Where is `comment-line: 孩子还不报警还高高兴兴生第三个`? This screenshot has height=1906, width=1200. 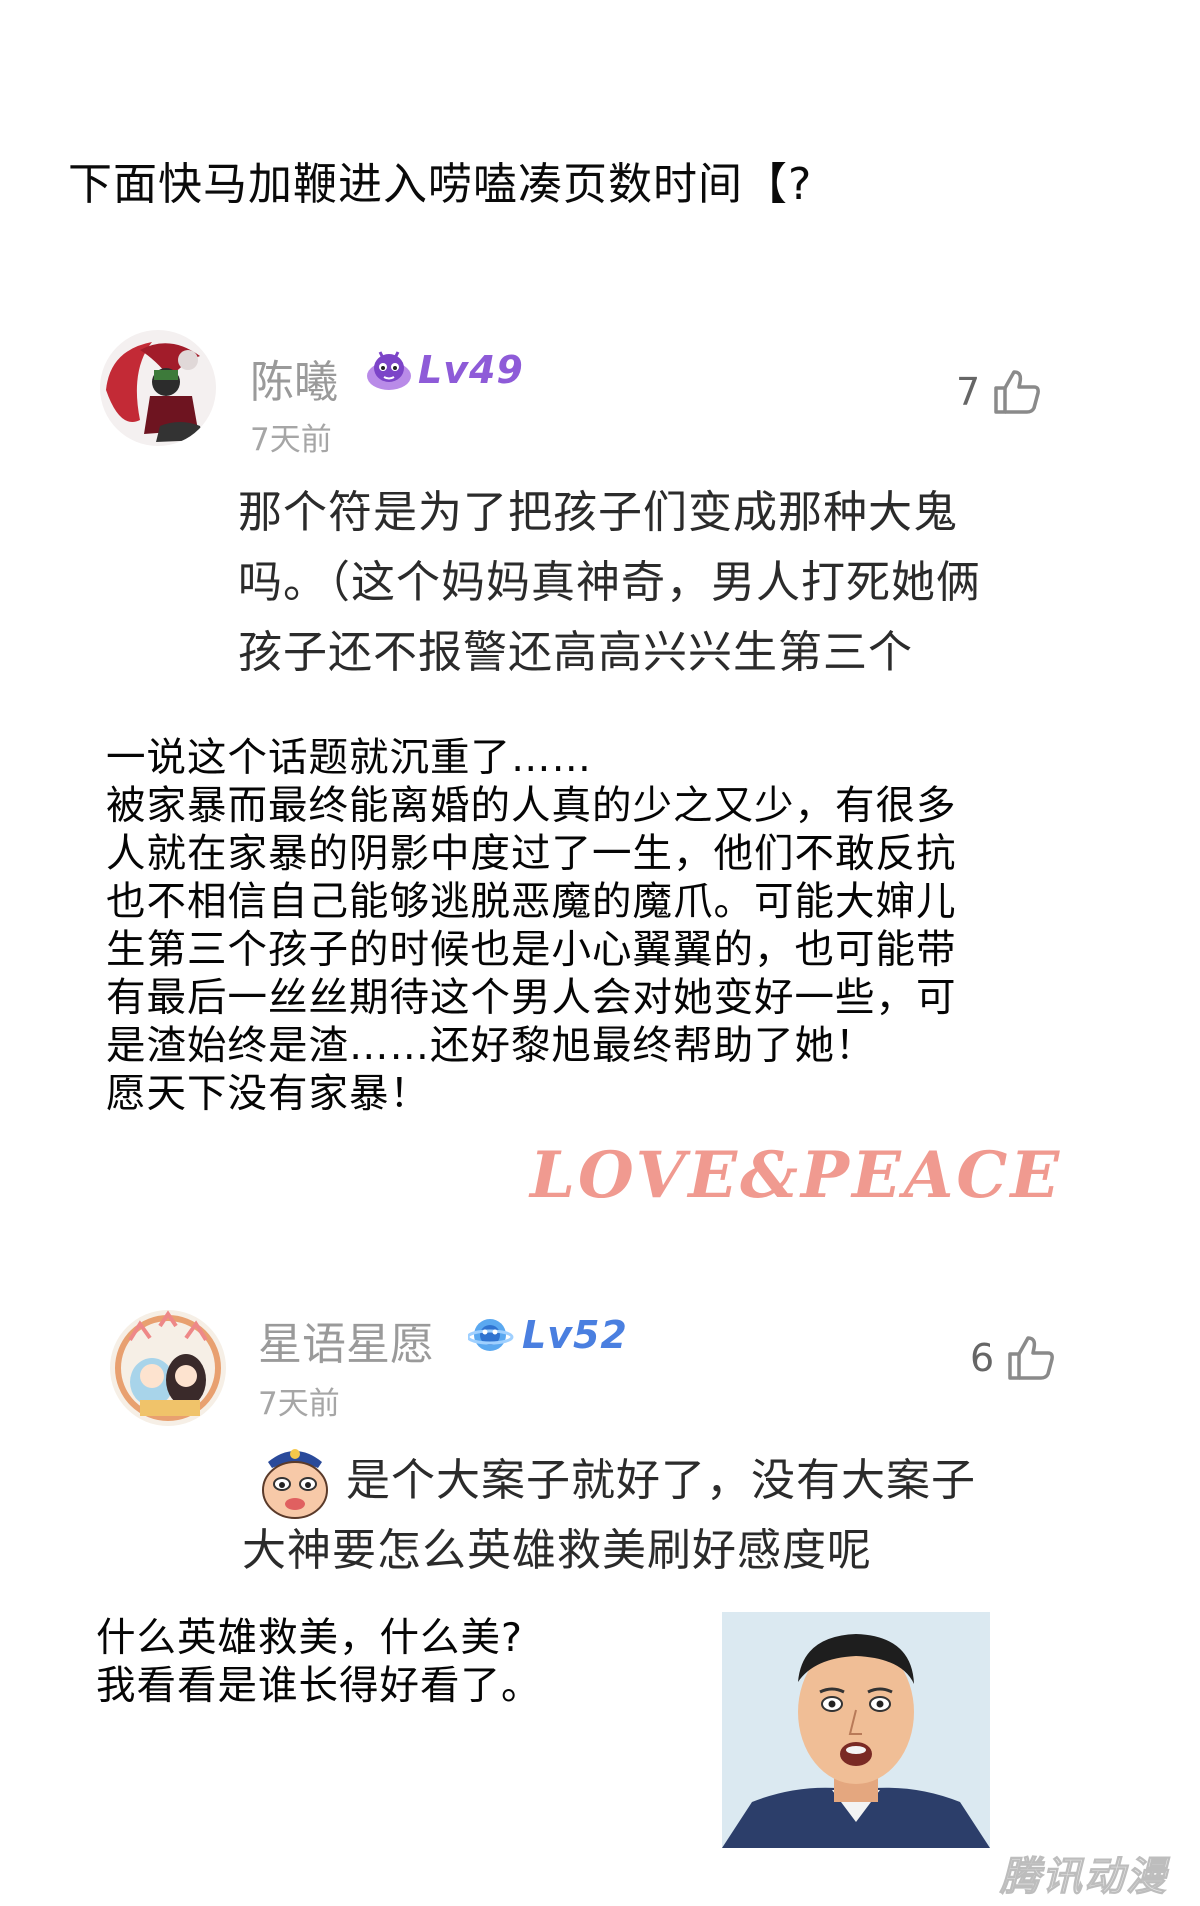
comment-line: 孩子还不报警还高高兴兴生第三个 is located at coordinates (575, 652).